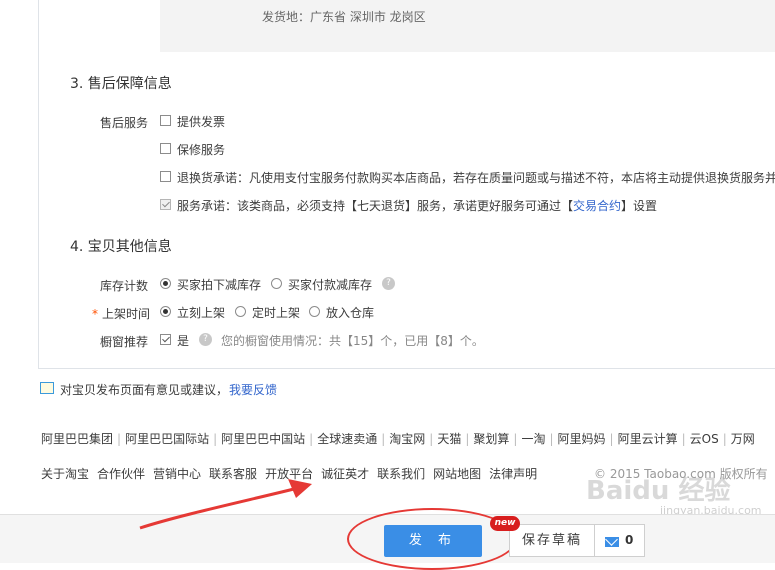 The height and width of the screenshot is (570, 775). I want to click on feedback-icon, so click(47, 388).